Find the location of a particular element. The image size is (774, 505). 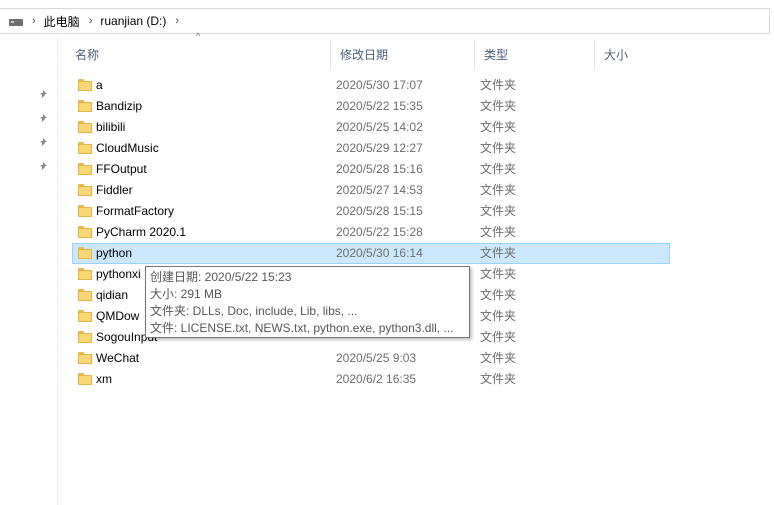

file-name: python is located at coordinates (114, 253).